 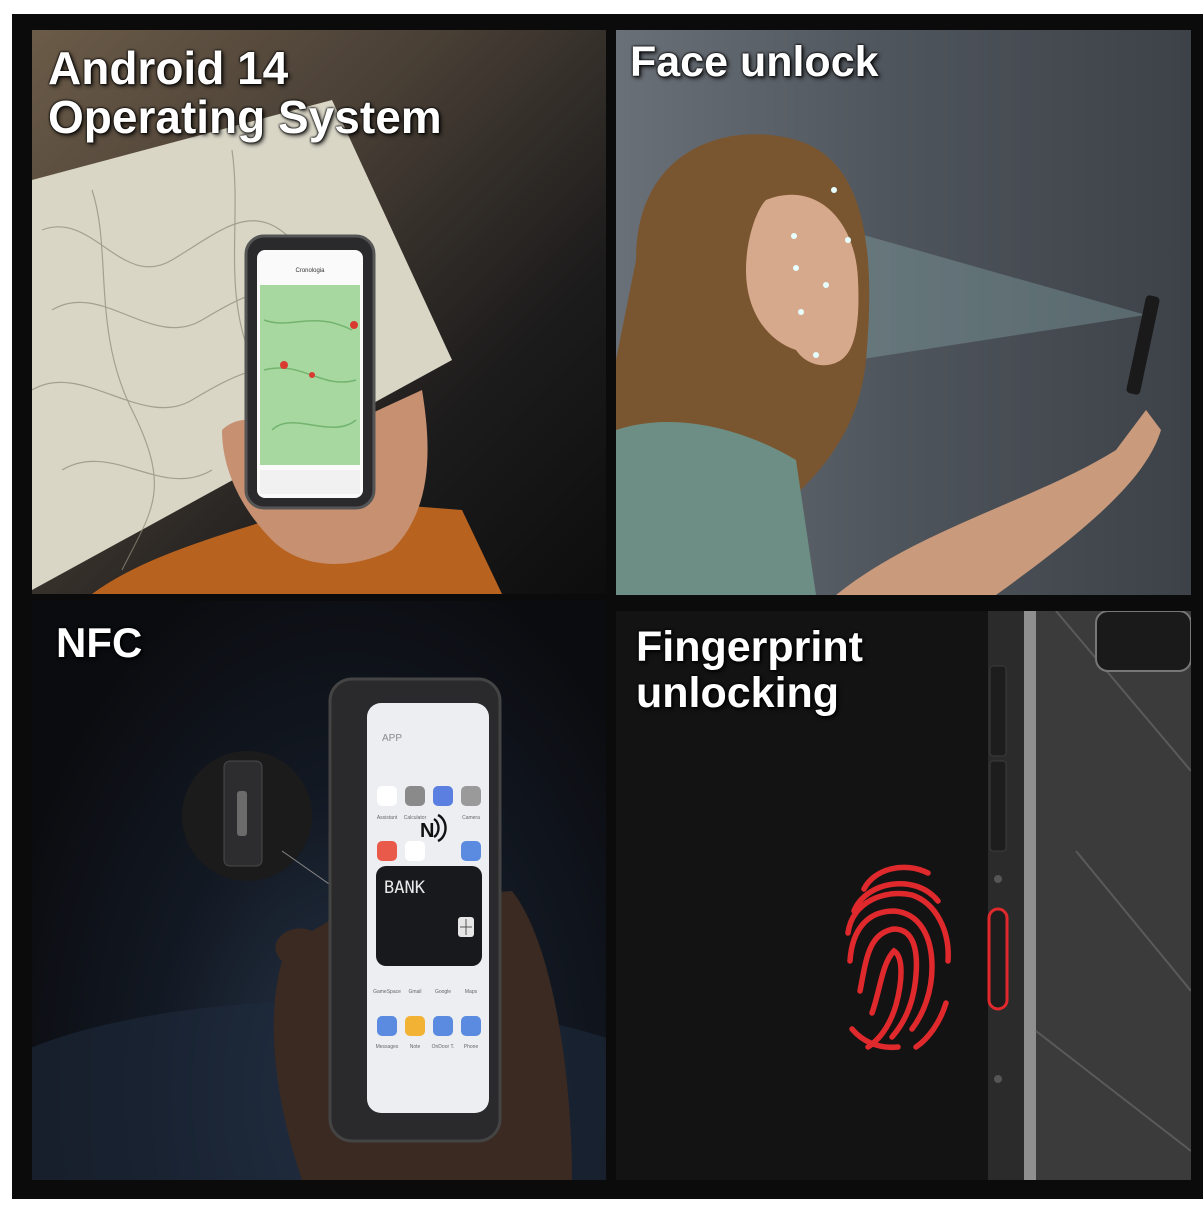 I want to click on app-label-8: Maps, so click(x=471, y=992).